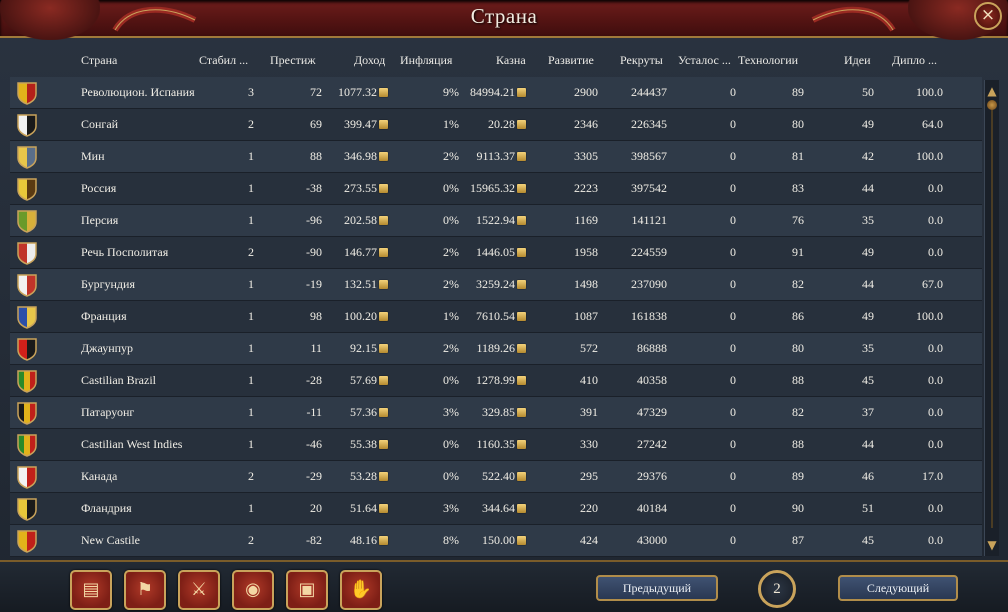  What do you see at coordinates (251, 92) in the screenshot?
I see `cell-stability: 3` at bounding box center [251, 92].